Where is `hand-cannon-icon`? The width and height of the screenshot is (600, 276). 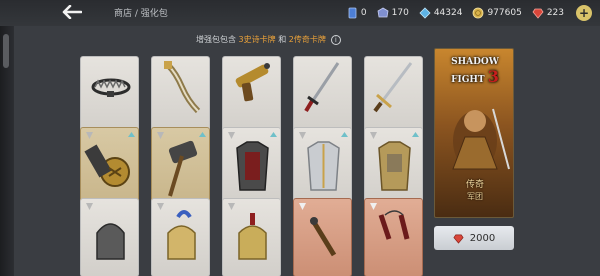
hand-cannon-icon is located at coordinates (252, 82).